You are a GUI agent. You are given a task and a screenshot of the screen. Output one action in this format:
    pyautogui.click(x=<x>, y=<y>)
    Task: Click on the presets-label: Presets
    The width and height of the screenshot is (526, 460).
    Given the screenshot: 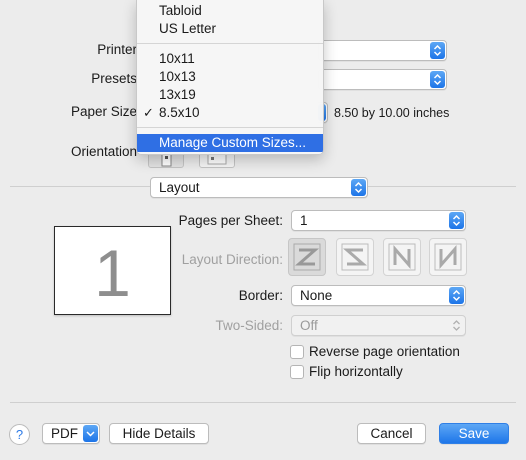 What is the action you would take?
    pyautogui.click(x=114, y=78)
    